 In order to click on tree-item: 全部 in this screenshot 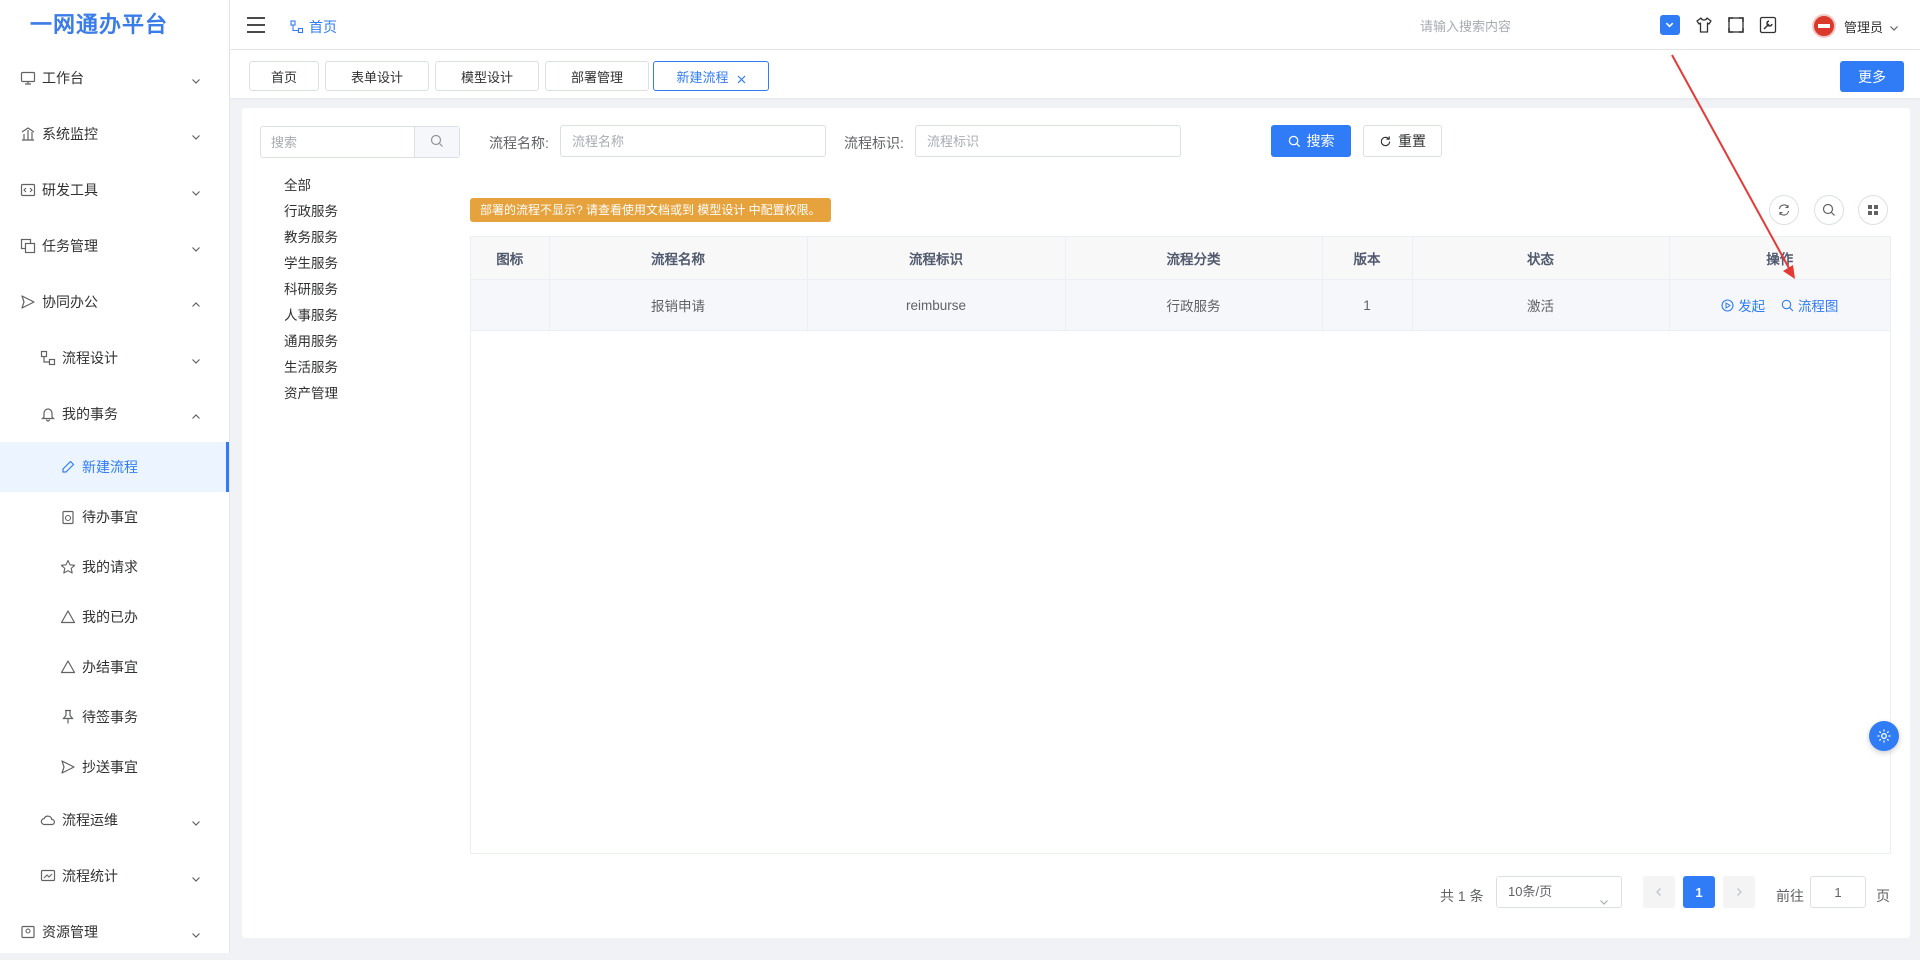, I will do `click(311, 186)`.